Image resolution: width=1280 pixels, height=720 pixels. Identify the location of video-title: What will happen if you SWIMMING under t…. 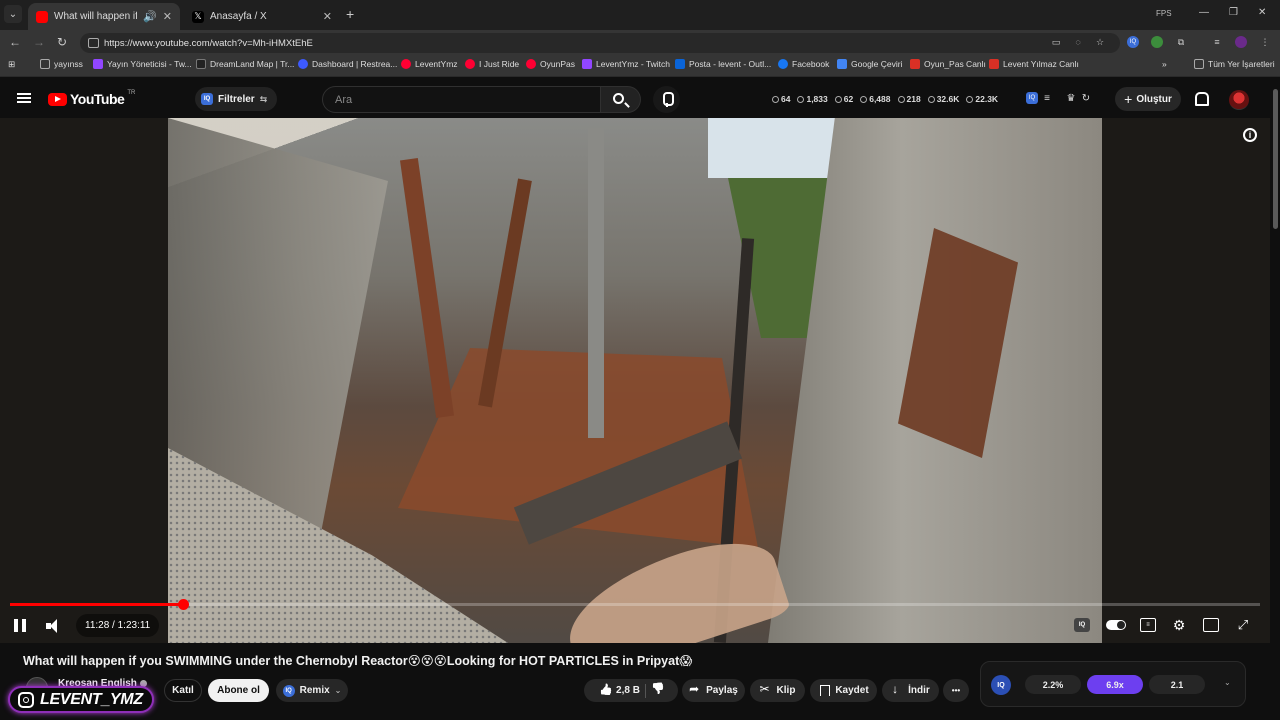
(358, 661).